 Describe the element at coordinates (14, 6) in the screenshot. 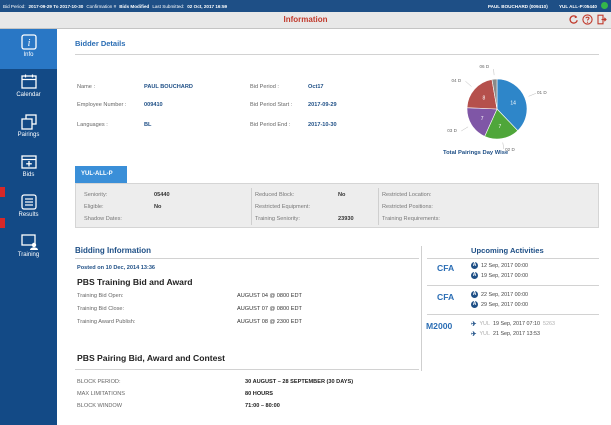

I see `bid-period-label: Bid Period:` at that location.